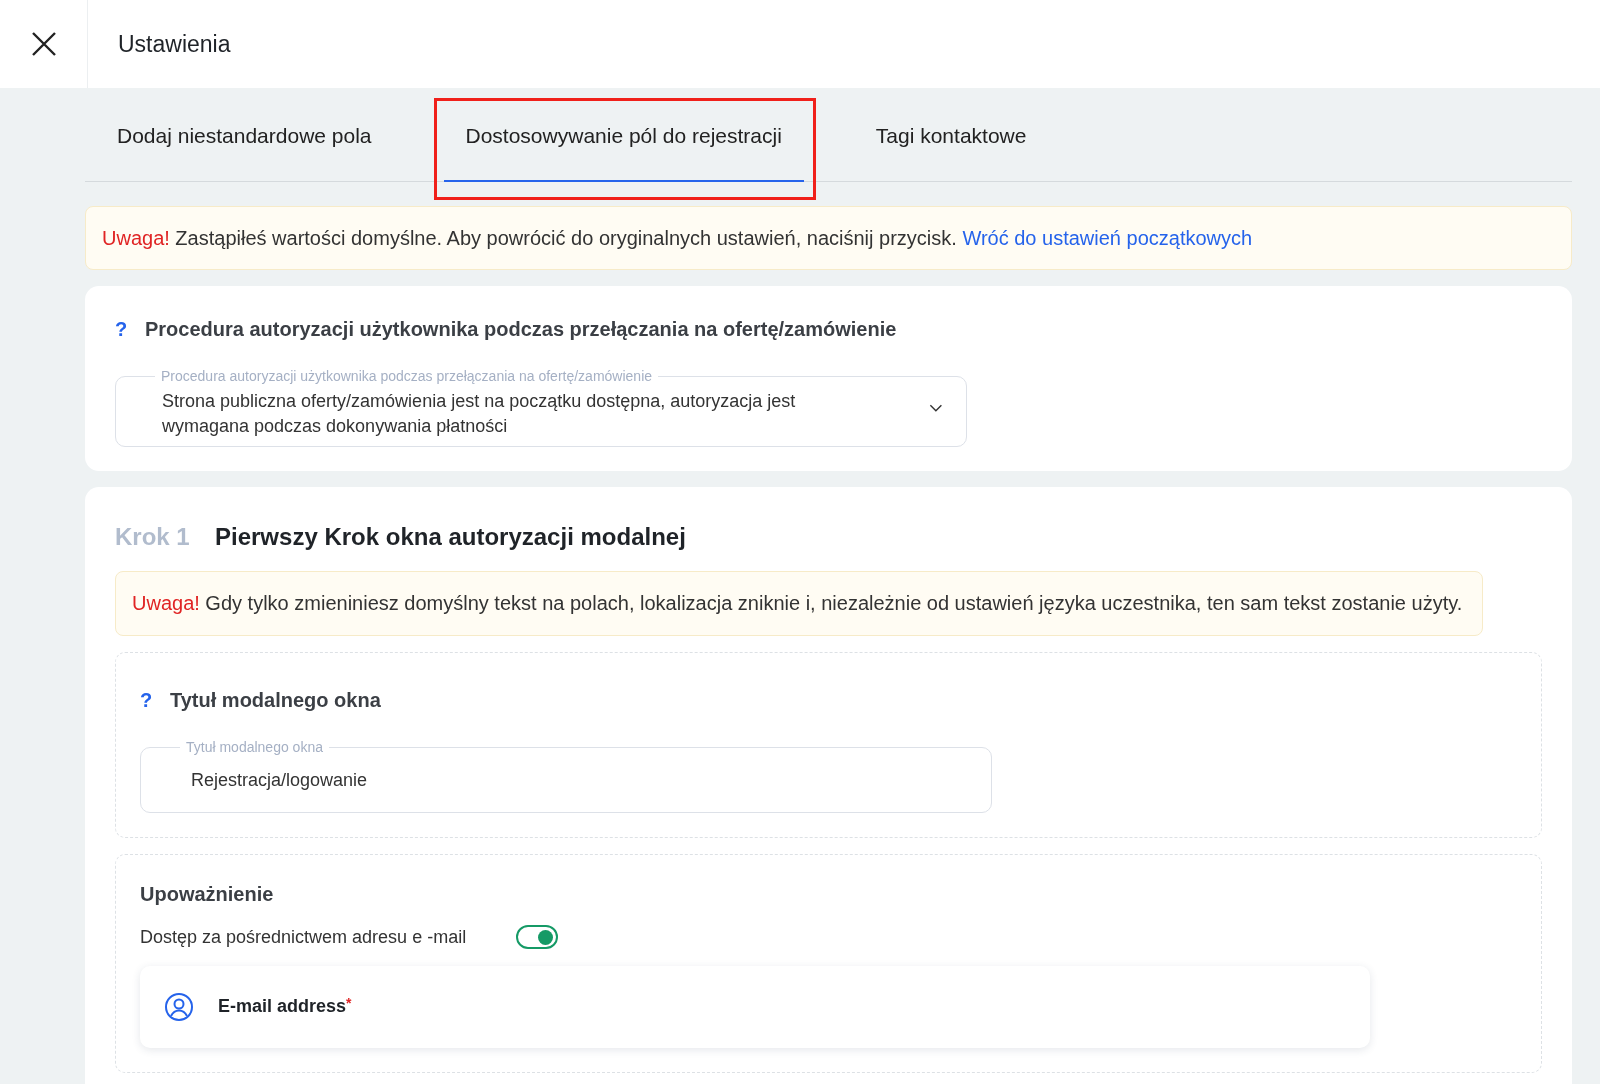  I want to click on warning-message: Uwaga! Gdy tylko zmieniniesz domyślny tekst na polach, lokalizacja zniknie i, niezależnie od ustawień języka uczestnika, ten sam tekst zostanie użyty., so click(799, 603).